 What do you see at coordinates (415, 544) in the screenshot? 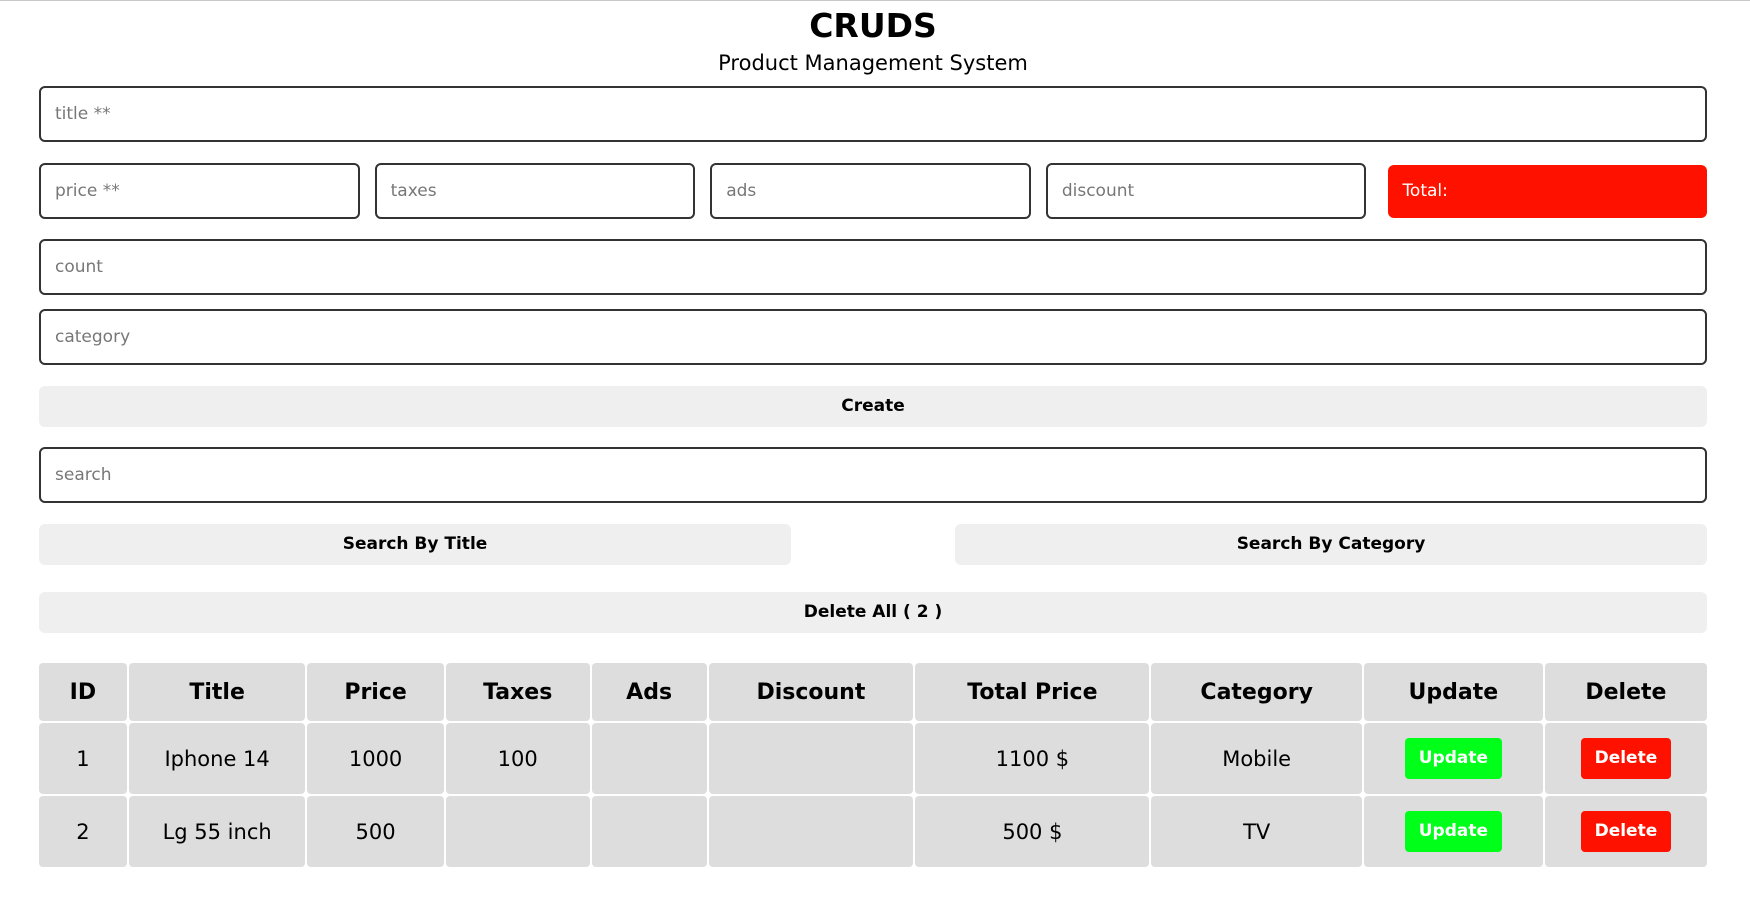
I see `search-by-title-button: Search By Title` at bounding box center [415, 544].